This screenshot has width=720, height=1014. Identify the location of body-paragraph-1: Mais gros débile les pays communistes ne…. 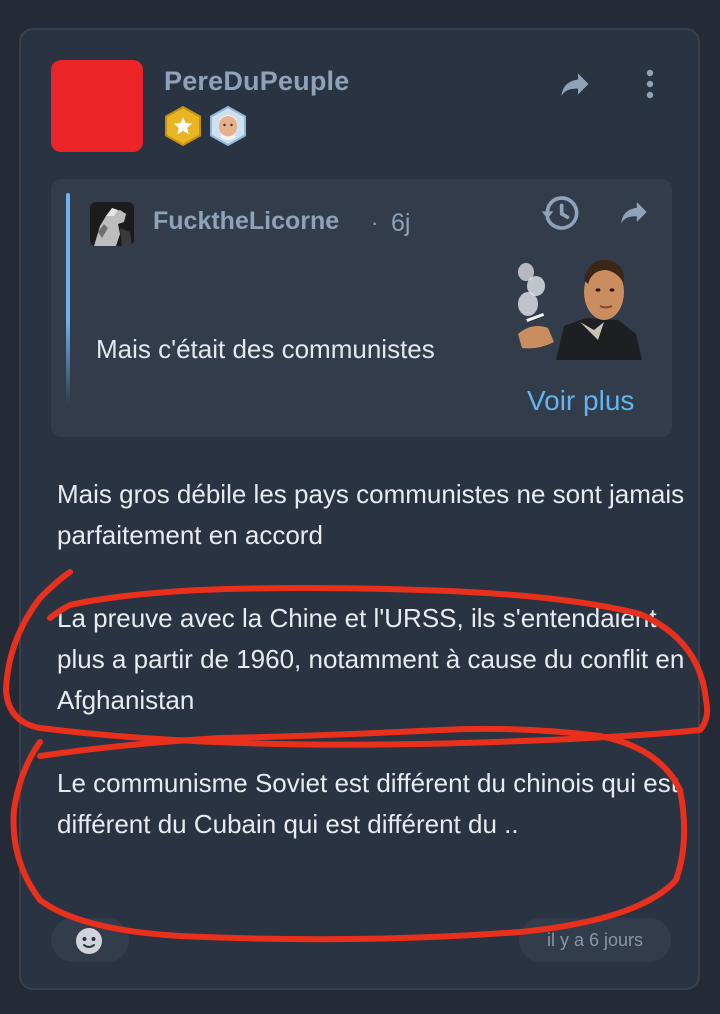
(371, 514).